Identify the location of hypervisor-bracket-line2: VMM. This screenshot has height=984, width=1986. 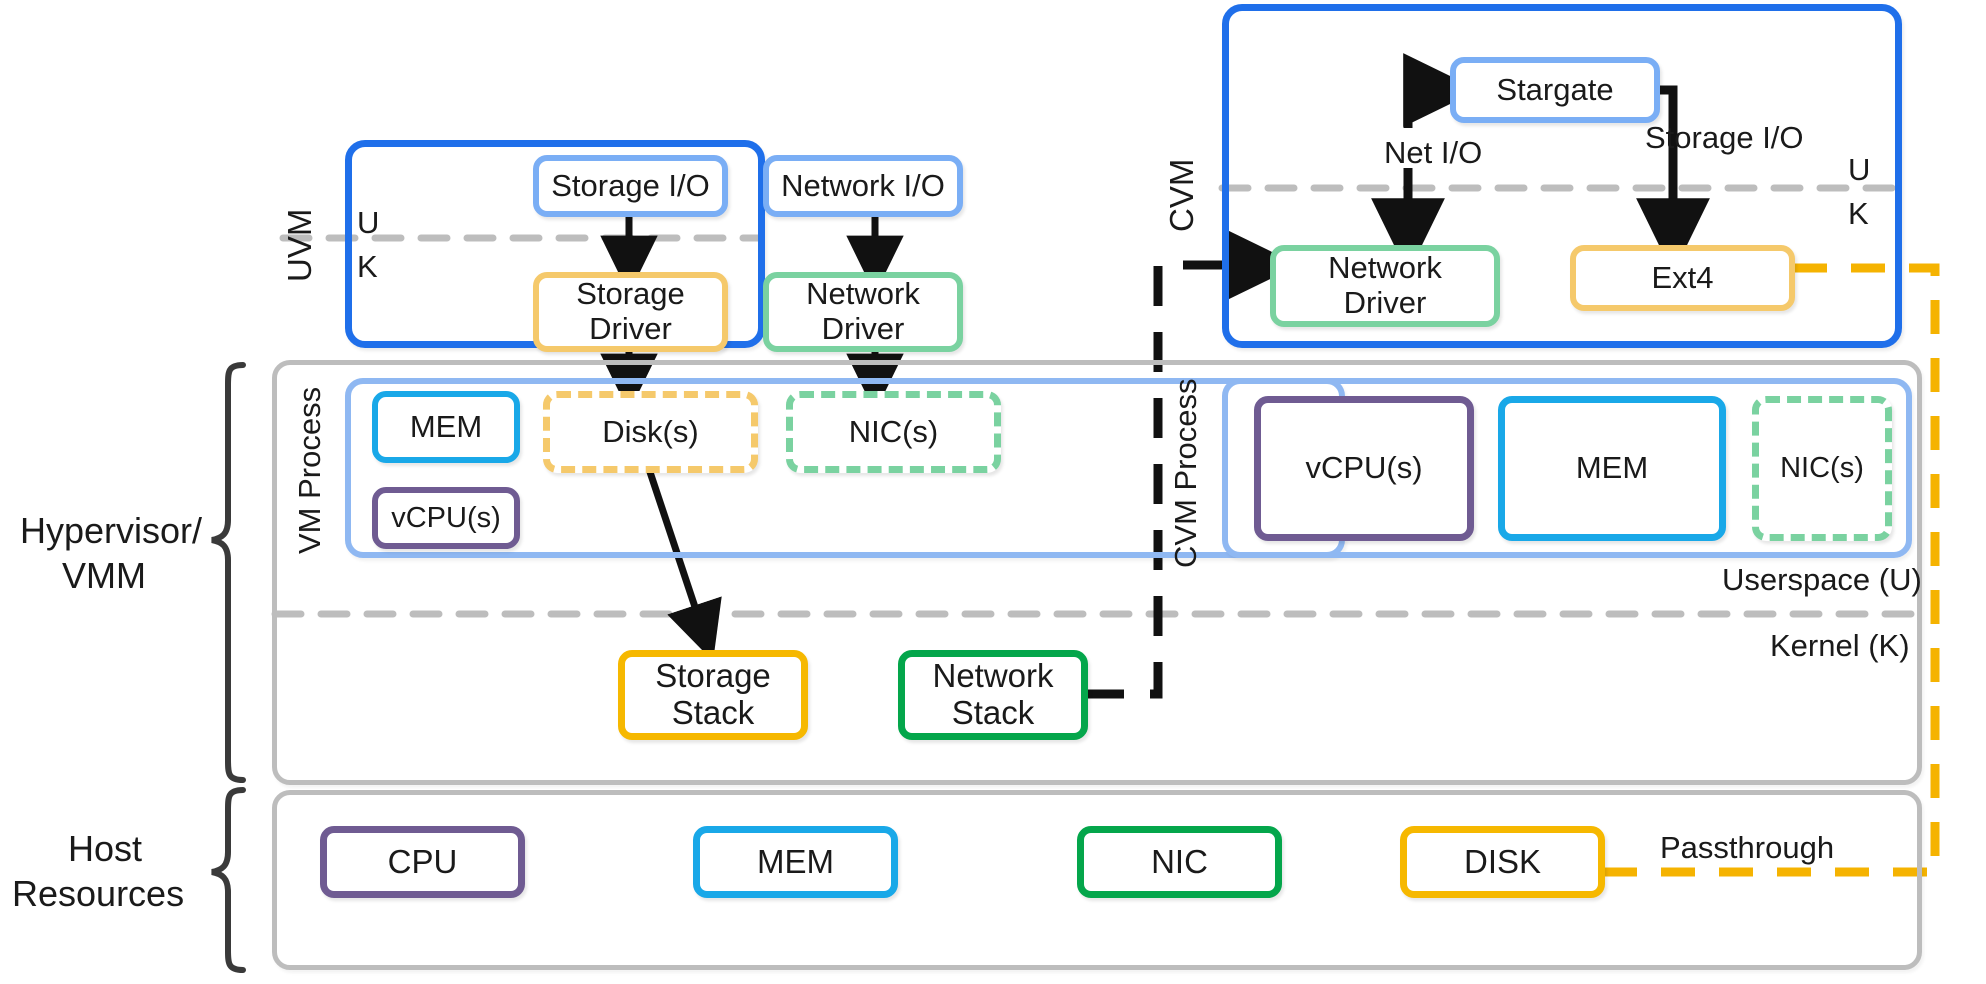
(104, 575).